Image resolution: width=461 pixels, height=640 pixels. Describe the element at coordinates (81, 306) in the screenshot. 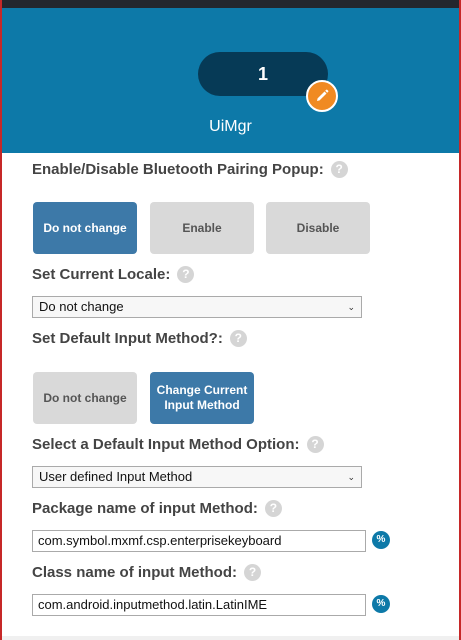

I see `current-locale-value: Do not change` at that location.